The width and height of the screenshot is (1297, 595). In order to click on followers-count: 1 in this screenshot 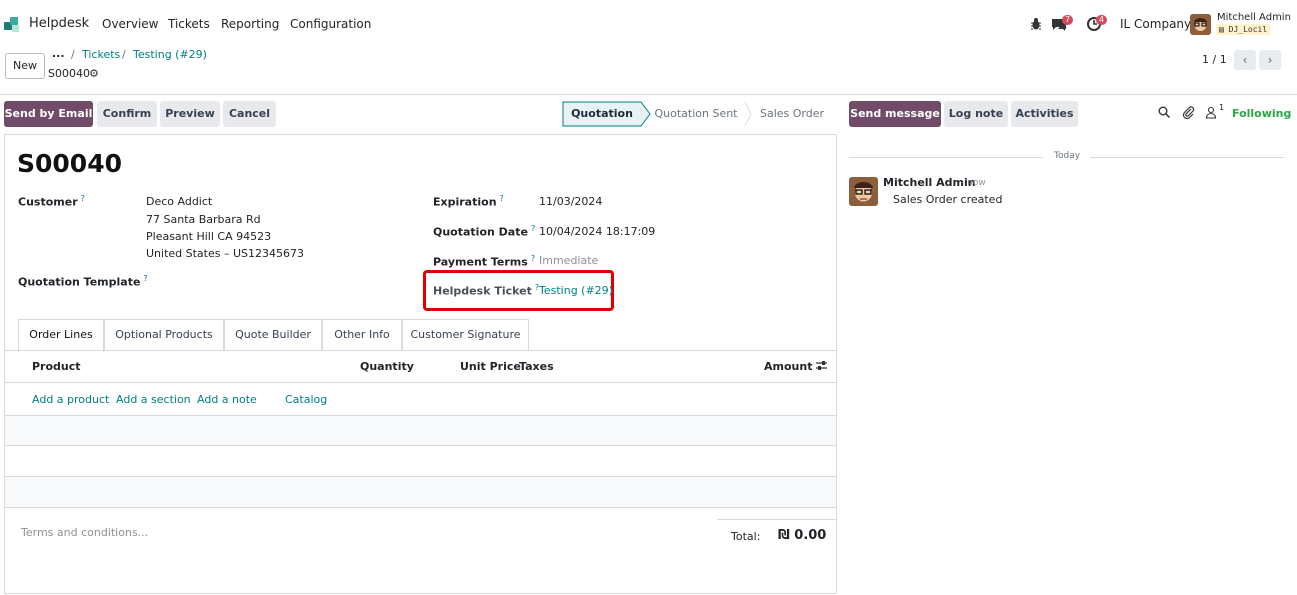, I will do `click(1222, 107)`.